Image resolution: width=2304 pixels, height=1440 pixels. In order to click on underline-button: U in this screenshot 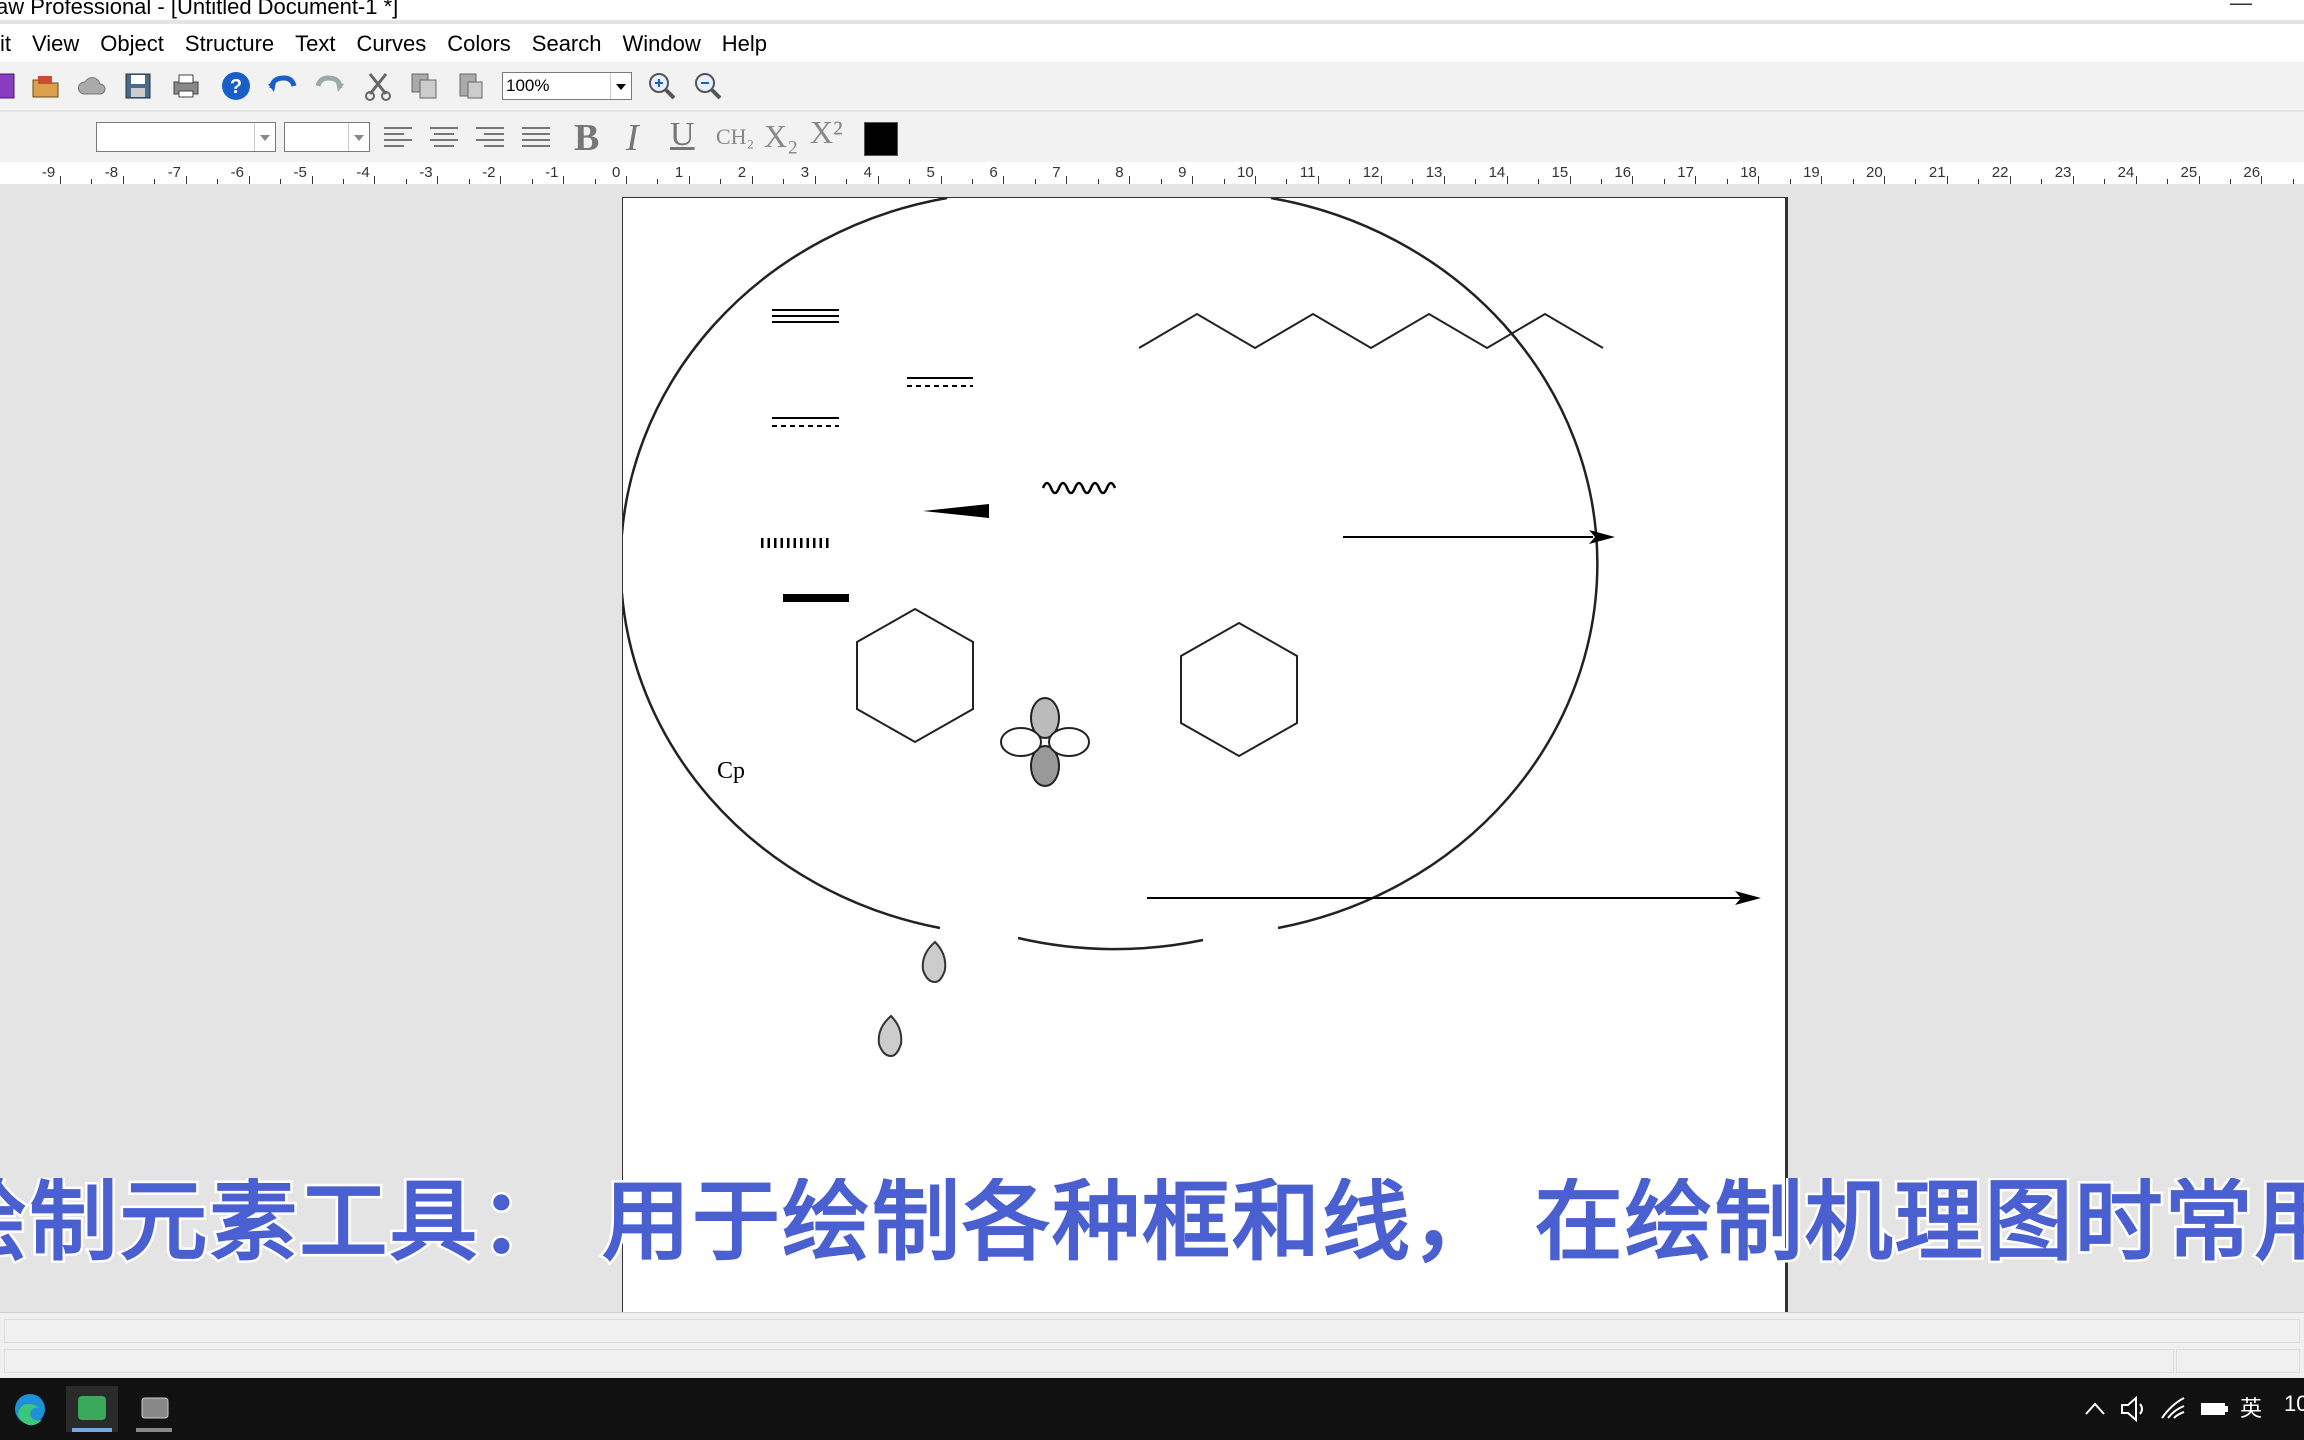, I will do `click(682, 135)`.